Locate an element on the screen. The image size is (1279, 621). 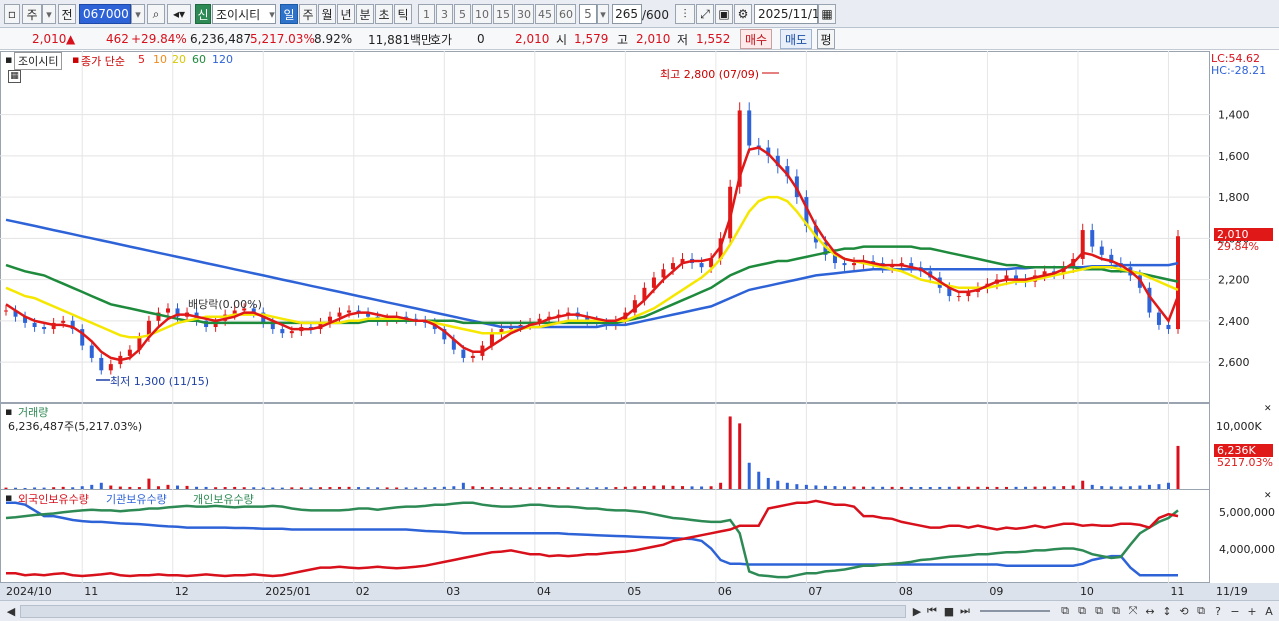
interval-15: 15 is located at coordinates (503, 14).